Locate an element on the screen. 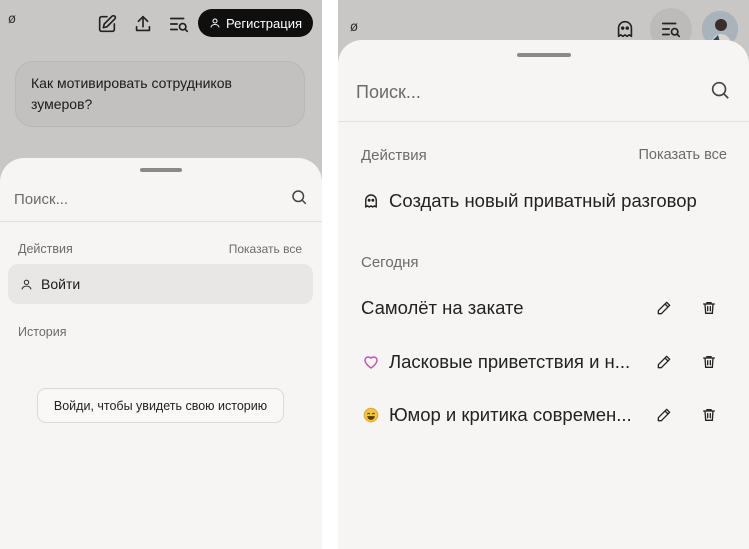 The image size is (749, 549). login-label: Войти is located at coordinates (61, 284).